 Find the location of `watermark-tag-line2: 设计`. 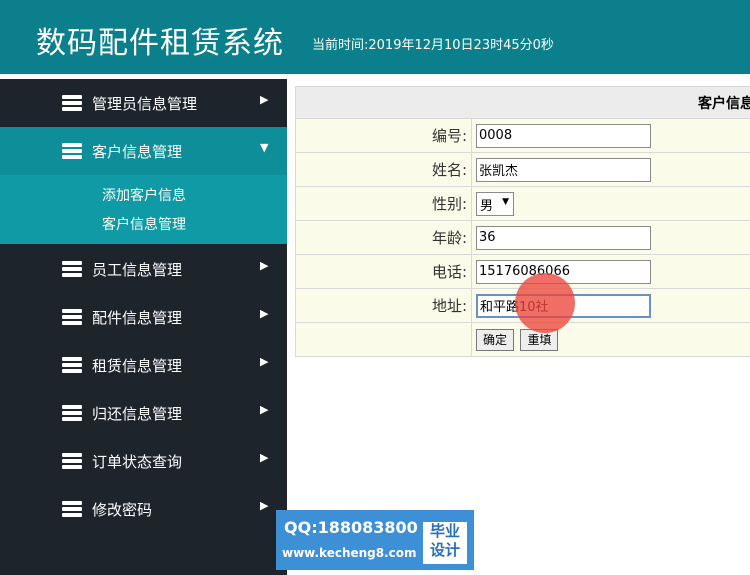

watermark-tag-line2: 设计 is located at coordinates (444, 550).